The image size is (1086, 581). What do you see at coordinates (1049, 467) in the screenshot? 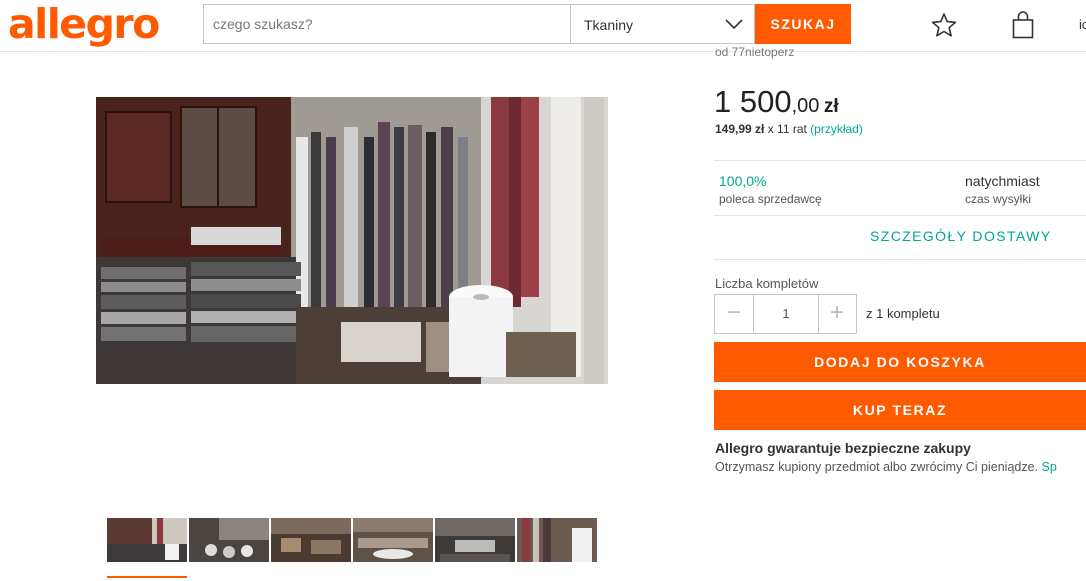
I see `guarantee-link: Sp` at bounding box center [1049, 467].